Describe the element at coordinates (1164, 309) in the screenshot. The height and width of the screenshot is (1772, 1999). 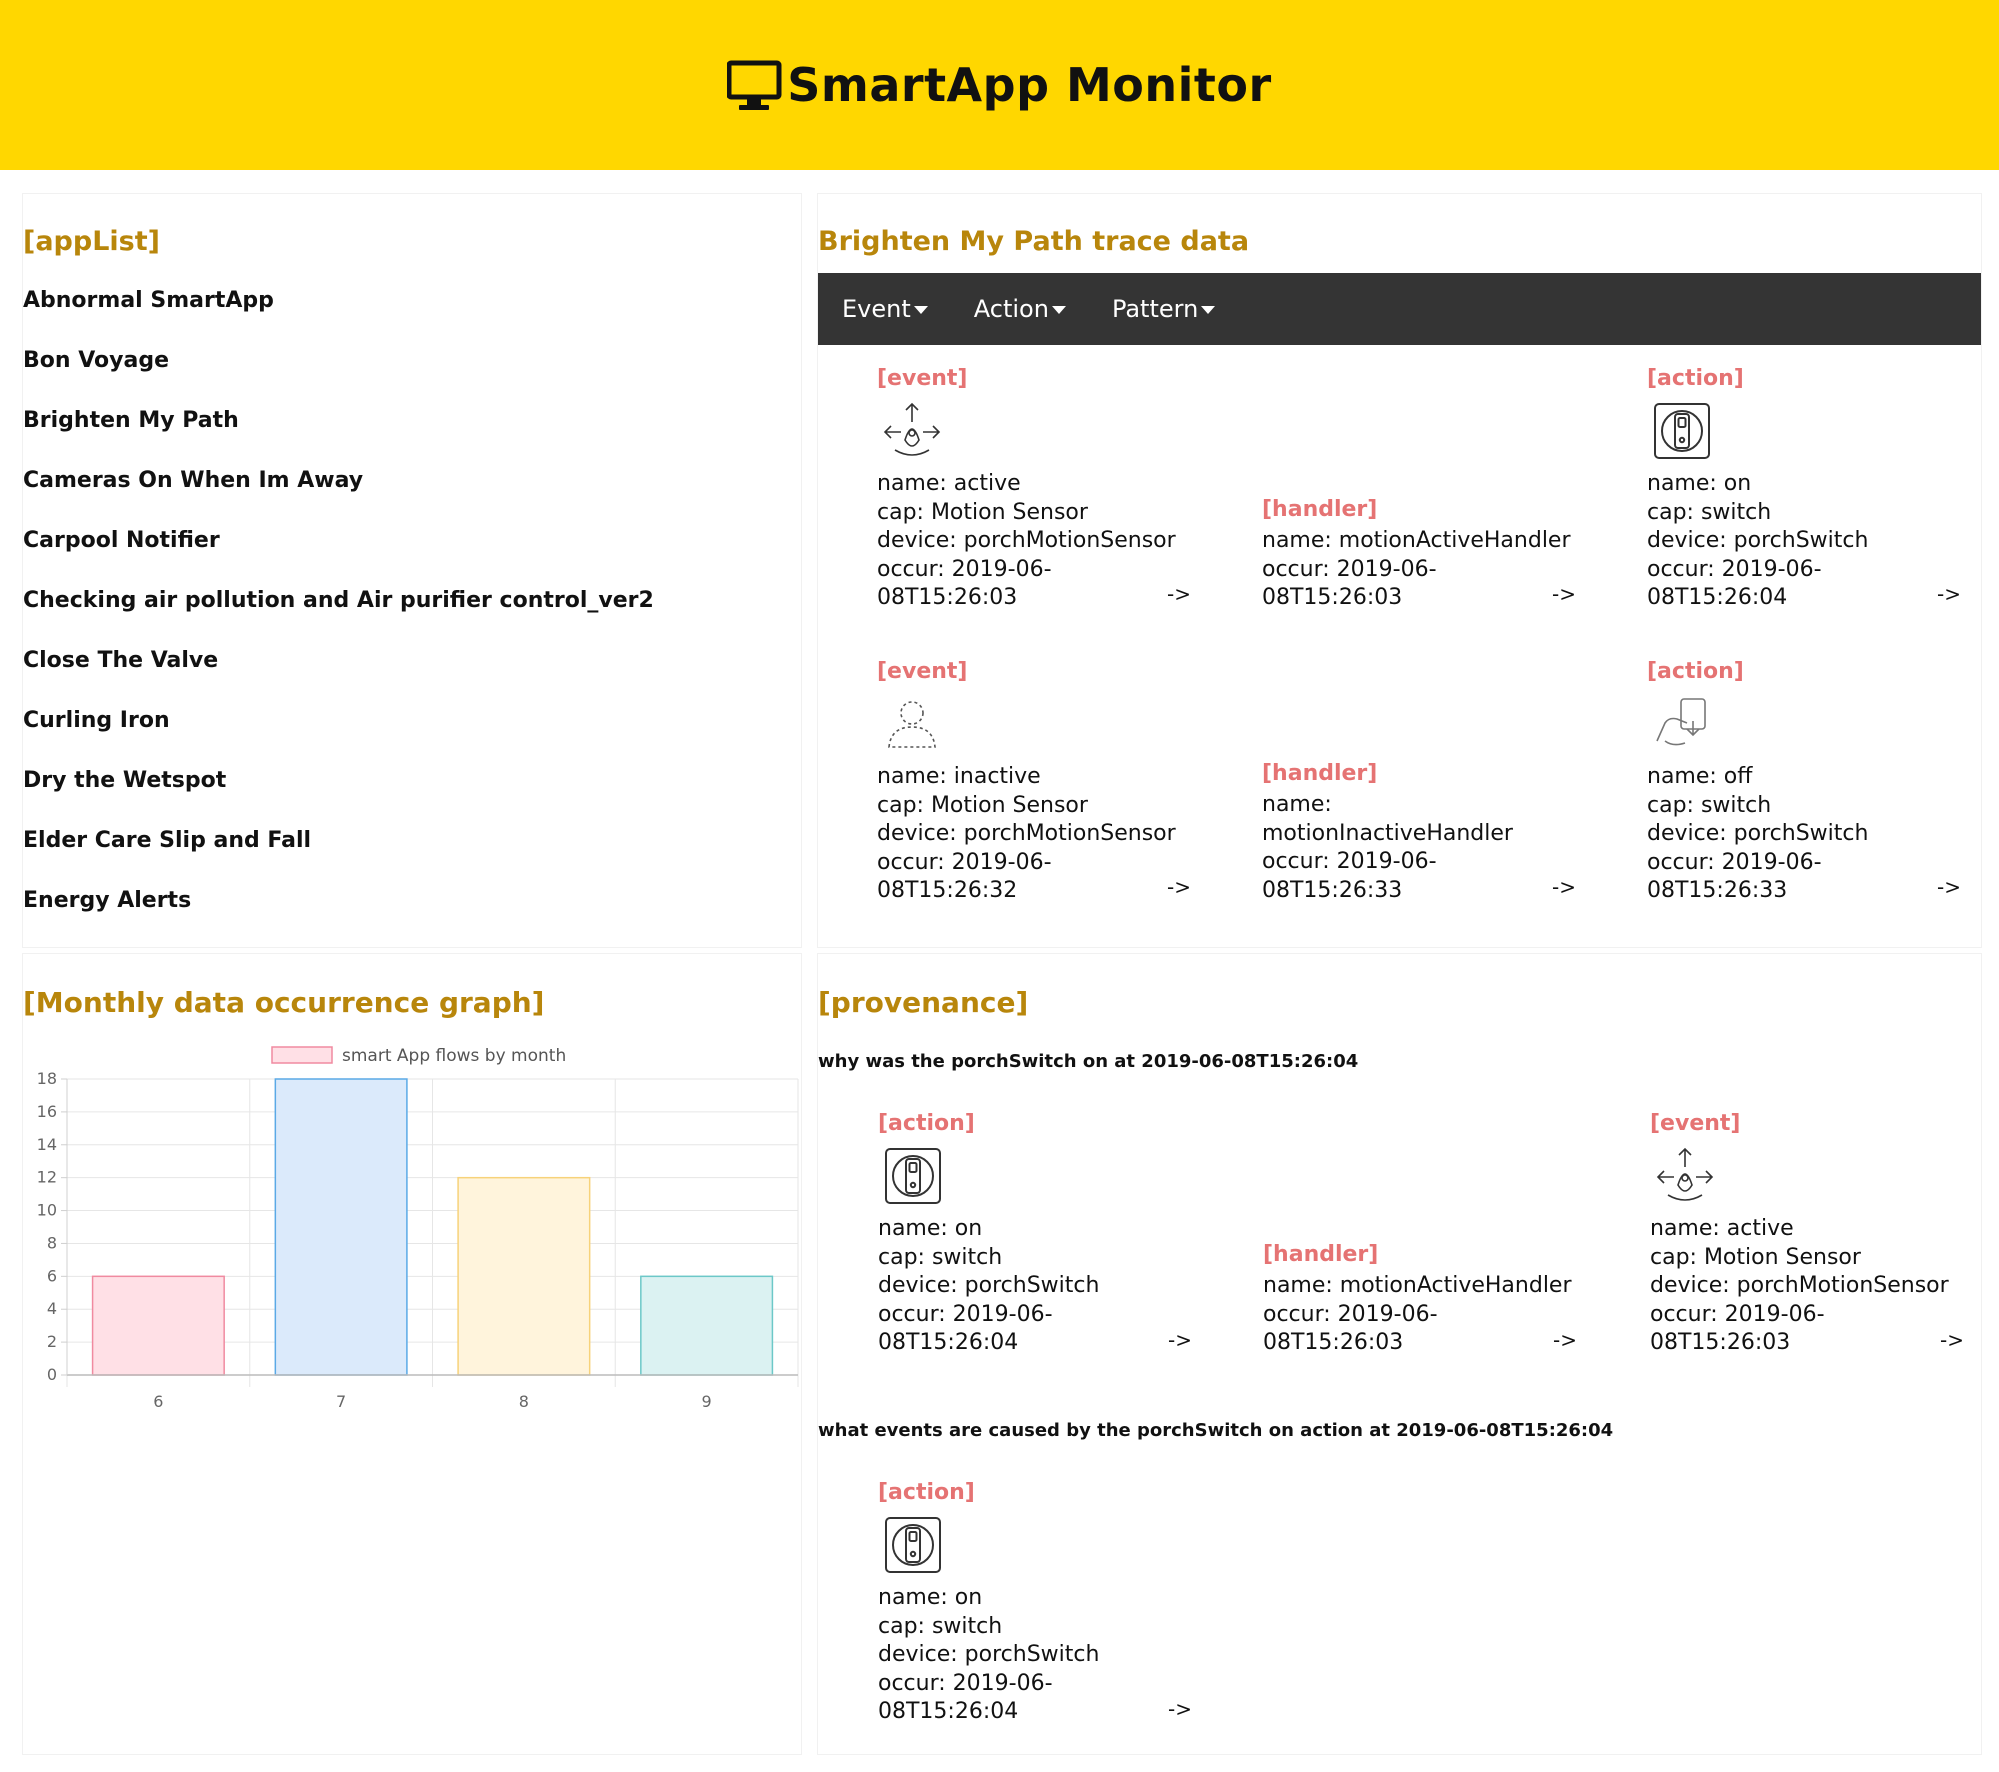
I see `nav-pattern-dropdown: Pattern` at that location.